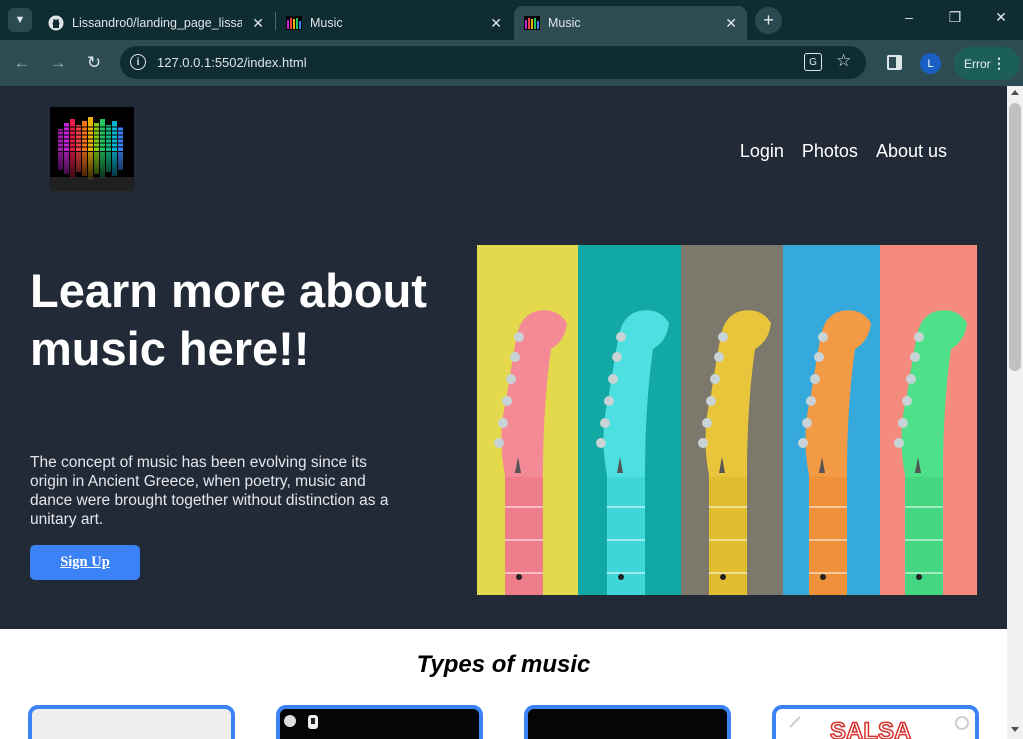 The image size is (1023, 739). I want to click on new-tab-plus-icon: +, so click(768, 20).